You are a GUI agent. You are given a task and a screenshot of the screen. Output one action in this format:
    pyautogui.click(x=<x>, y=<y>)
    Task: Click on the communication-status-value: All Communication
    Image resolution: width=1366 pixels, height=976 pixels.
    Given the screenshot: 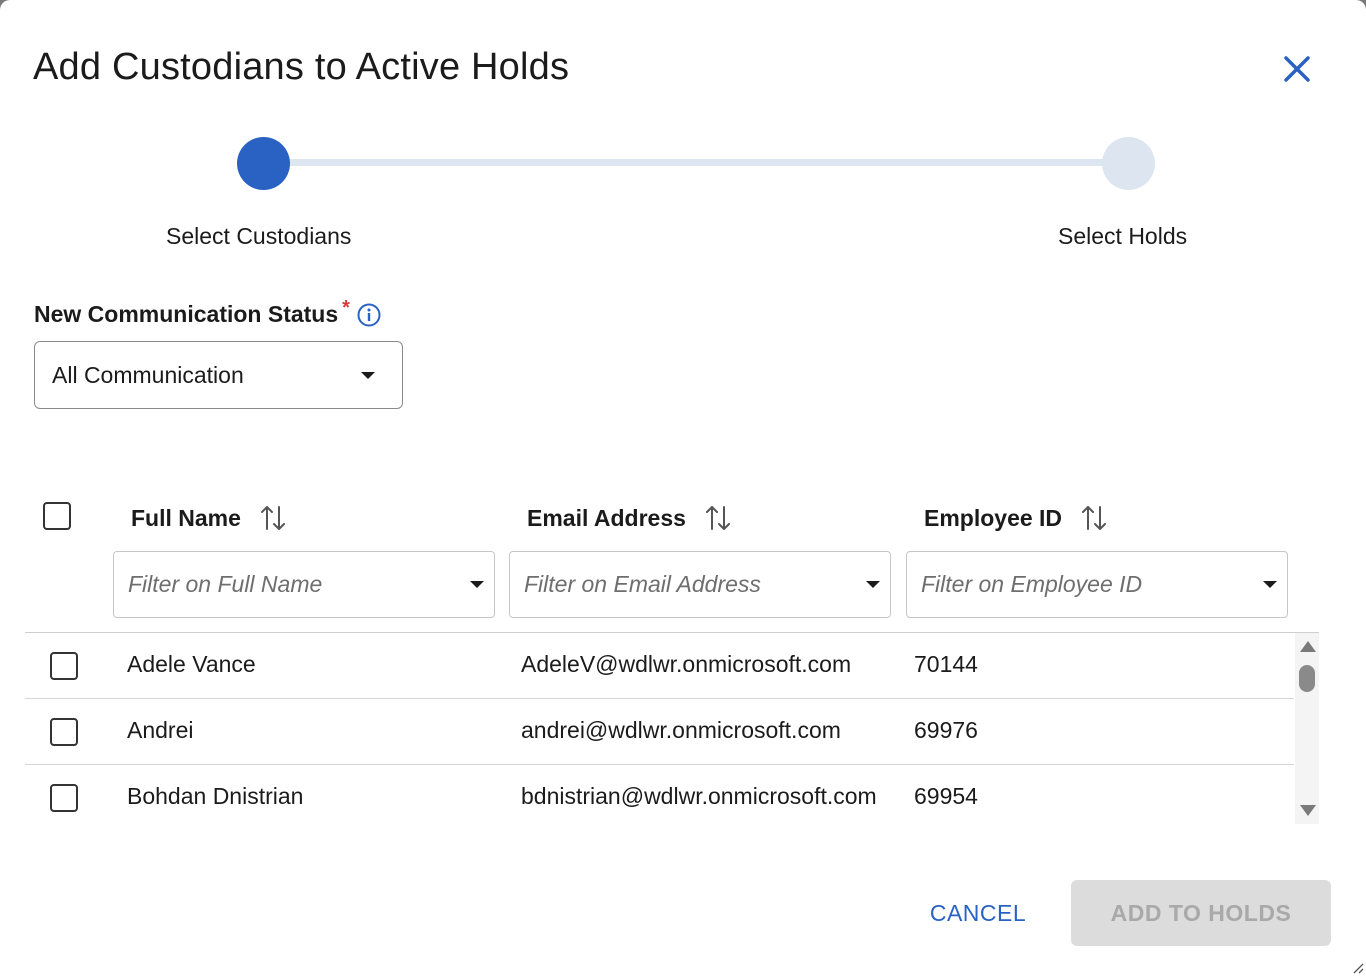 What is the action you would take?
    pyautogui.click(x=148, y=374)
    